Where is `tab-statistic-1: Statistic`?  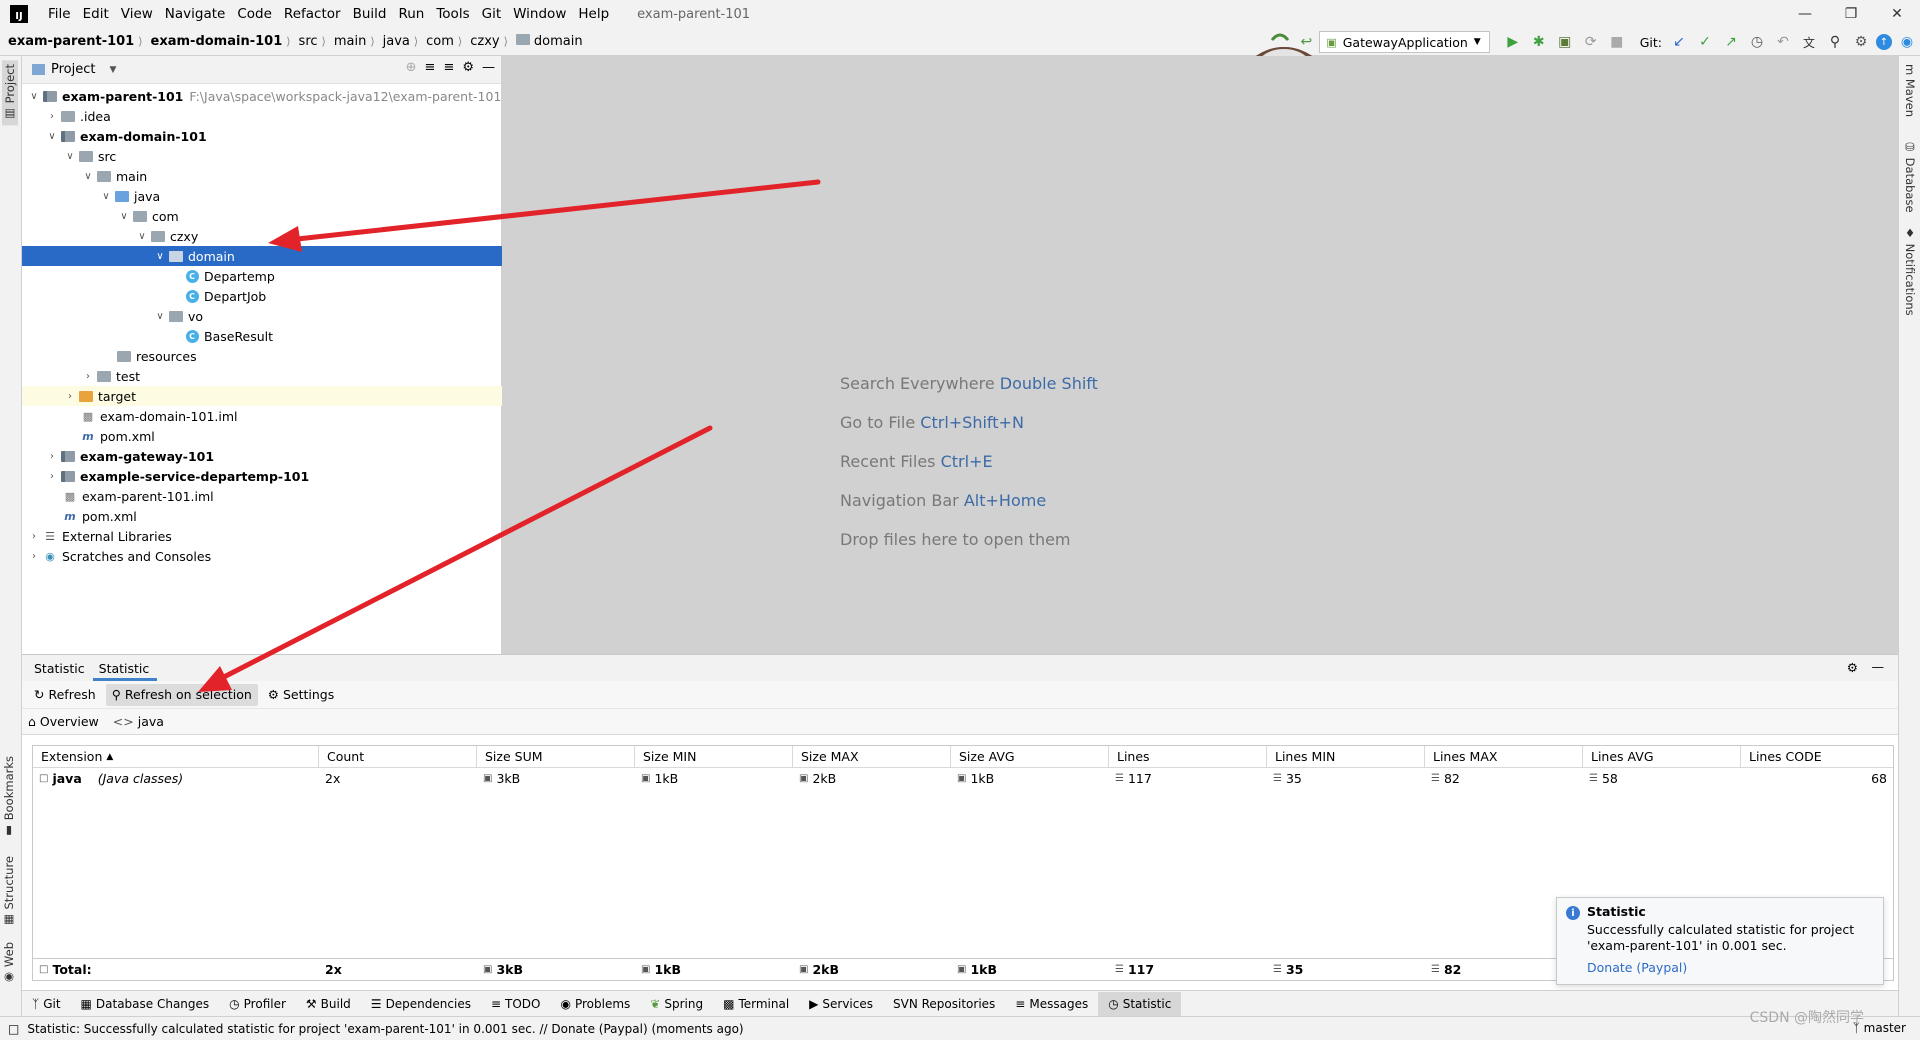
tab-statistic-1: Statistic is located at coordinates (60, 671).